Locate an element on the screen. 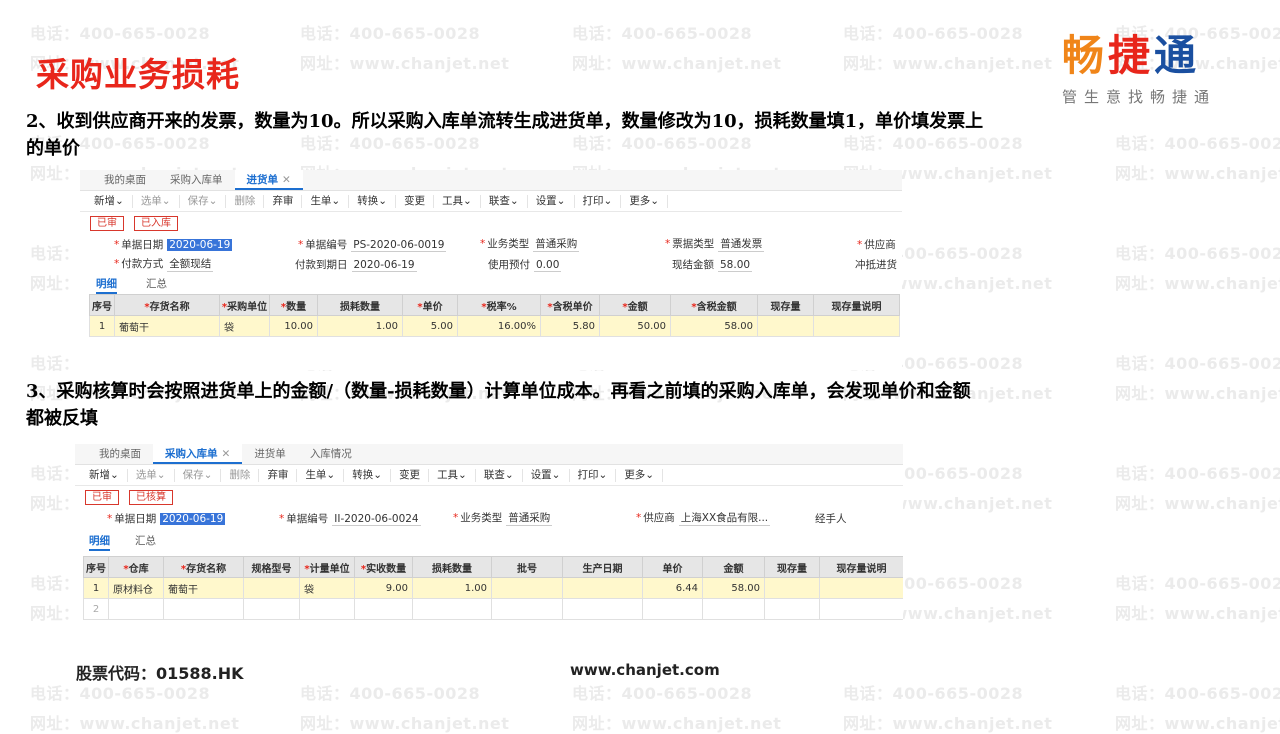 This screenshot has height=734, width=1280. column-header: *含税金额 is located at coordinates (714, 305).